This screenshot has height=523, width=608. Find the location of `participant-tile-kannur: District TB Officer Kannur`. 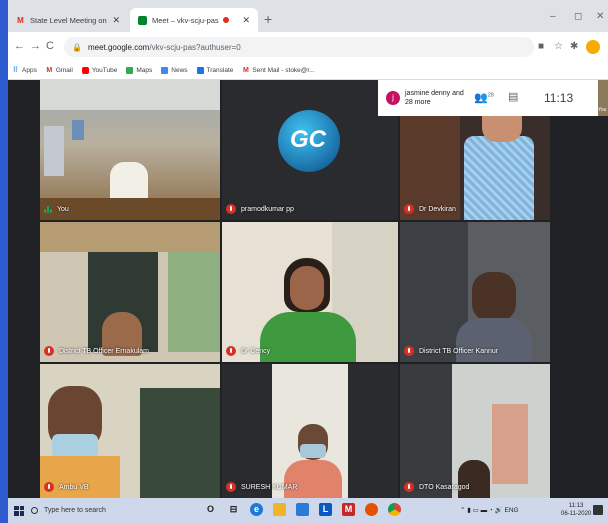

participant-tile-kannur: District TB Officer Kannur is located at coordinates (475, 292).